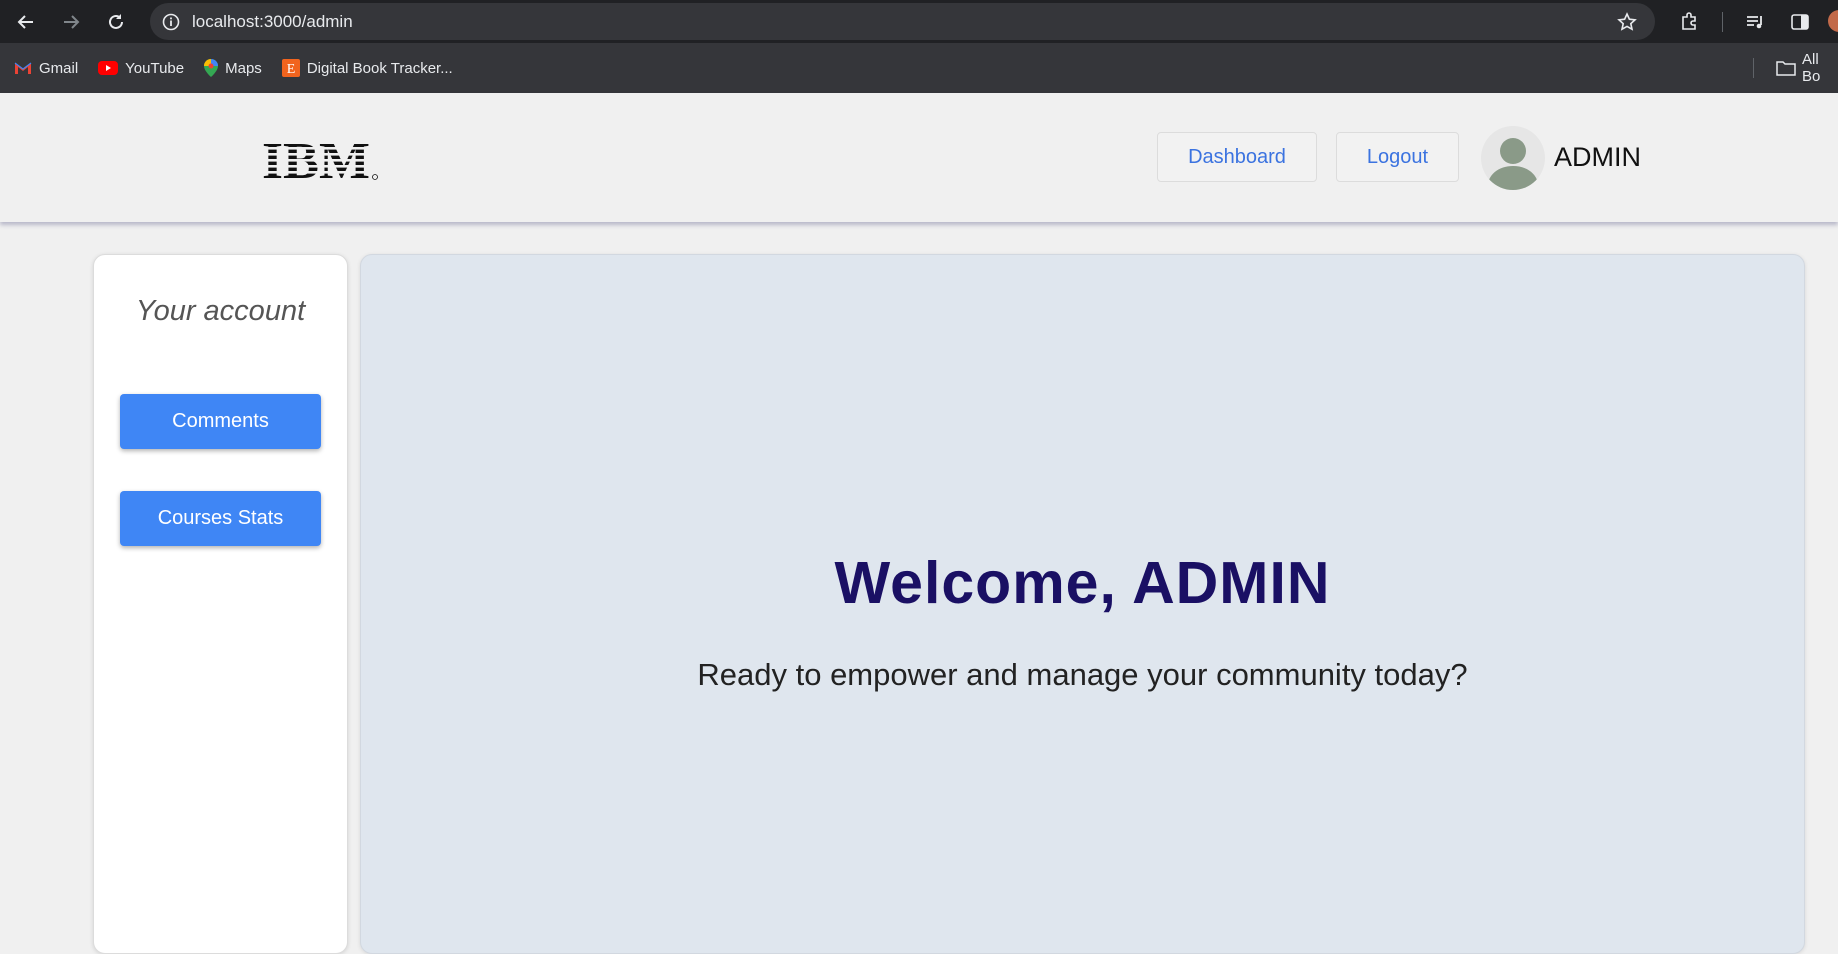 The height and width of the screenshot is (954, 1838). I want to click on bookmark-gmail: Gmail, so click(46, 68).